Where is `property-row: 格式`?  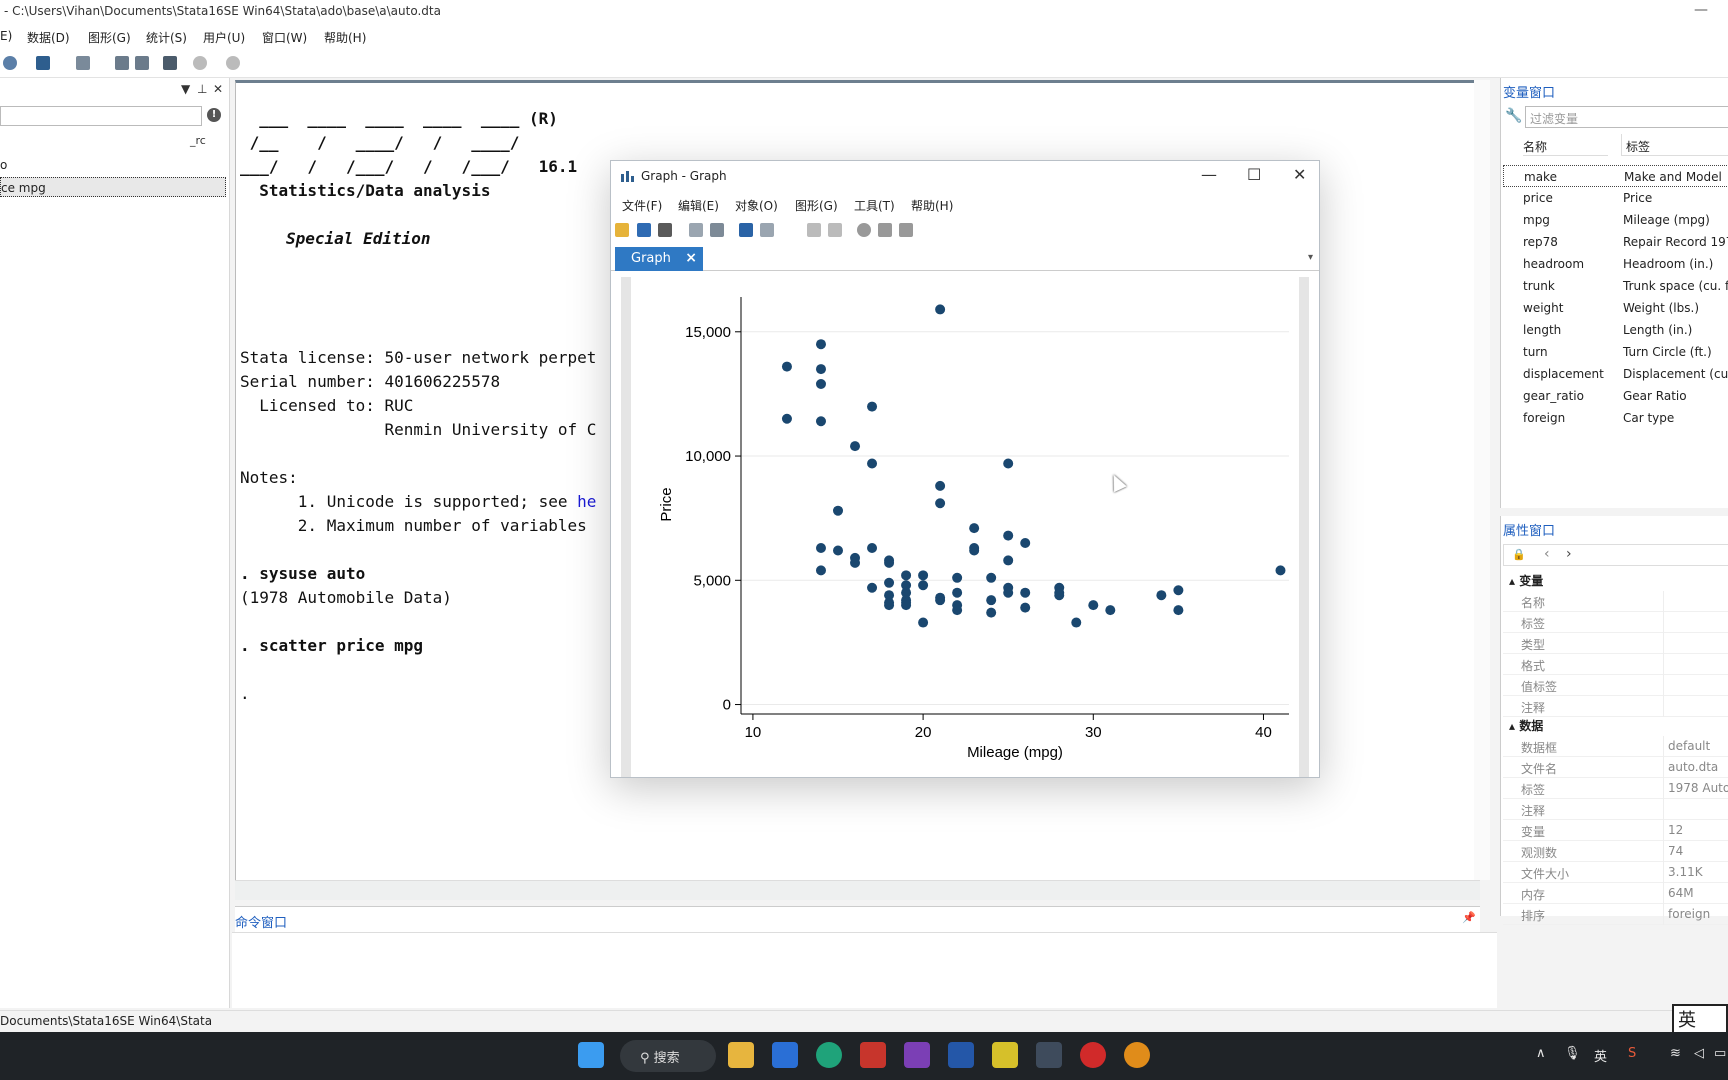
property-row: 格式 is located at coordinates (1615, 664).